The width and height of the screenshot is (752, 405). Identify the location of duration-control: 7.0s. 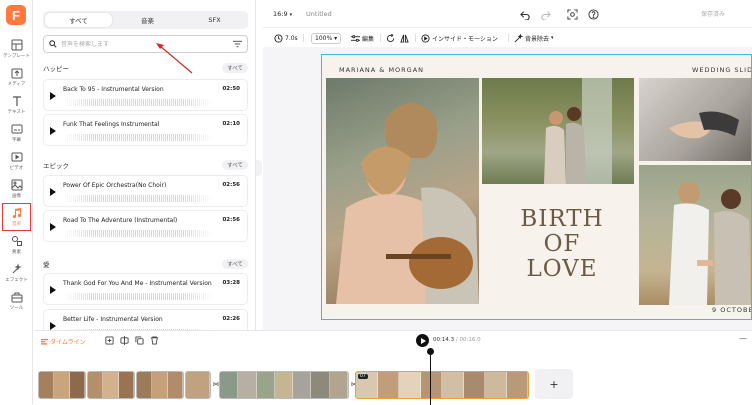
(286, 38).